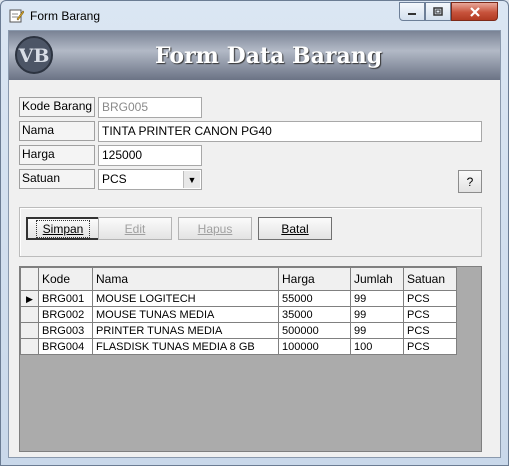  I want to click on table-row: BRG002 MOUSE TUNAS MEDIA 35000 99 PCS, so click(238, 314).